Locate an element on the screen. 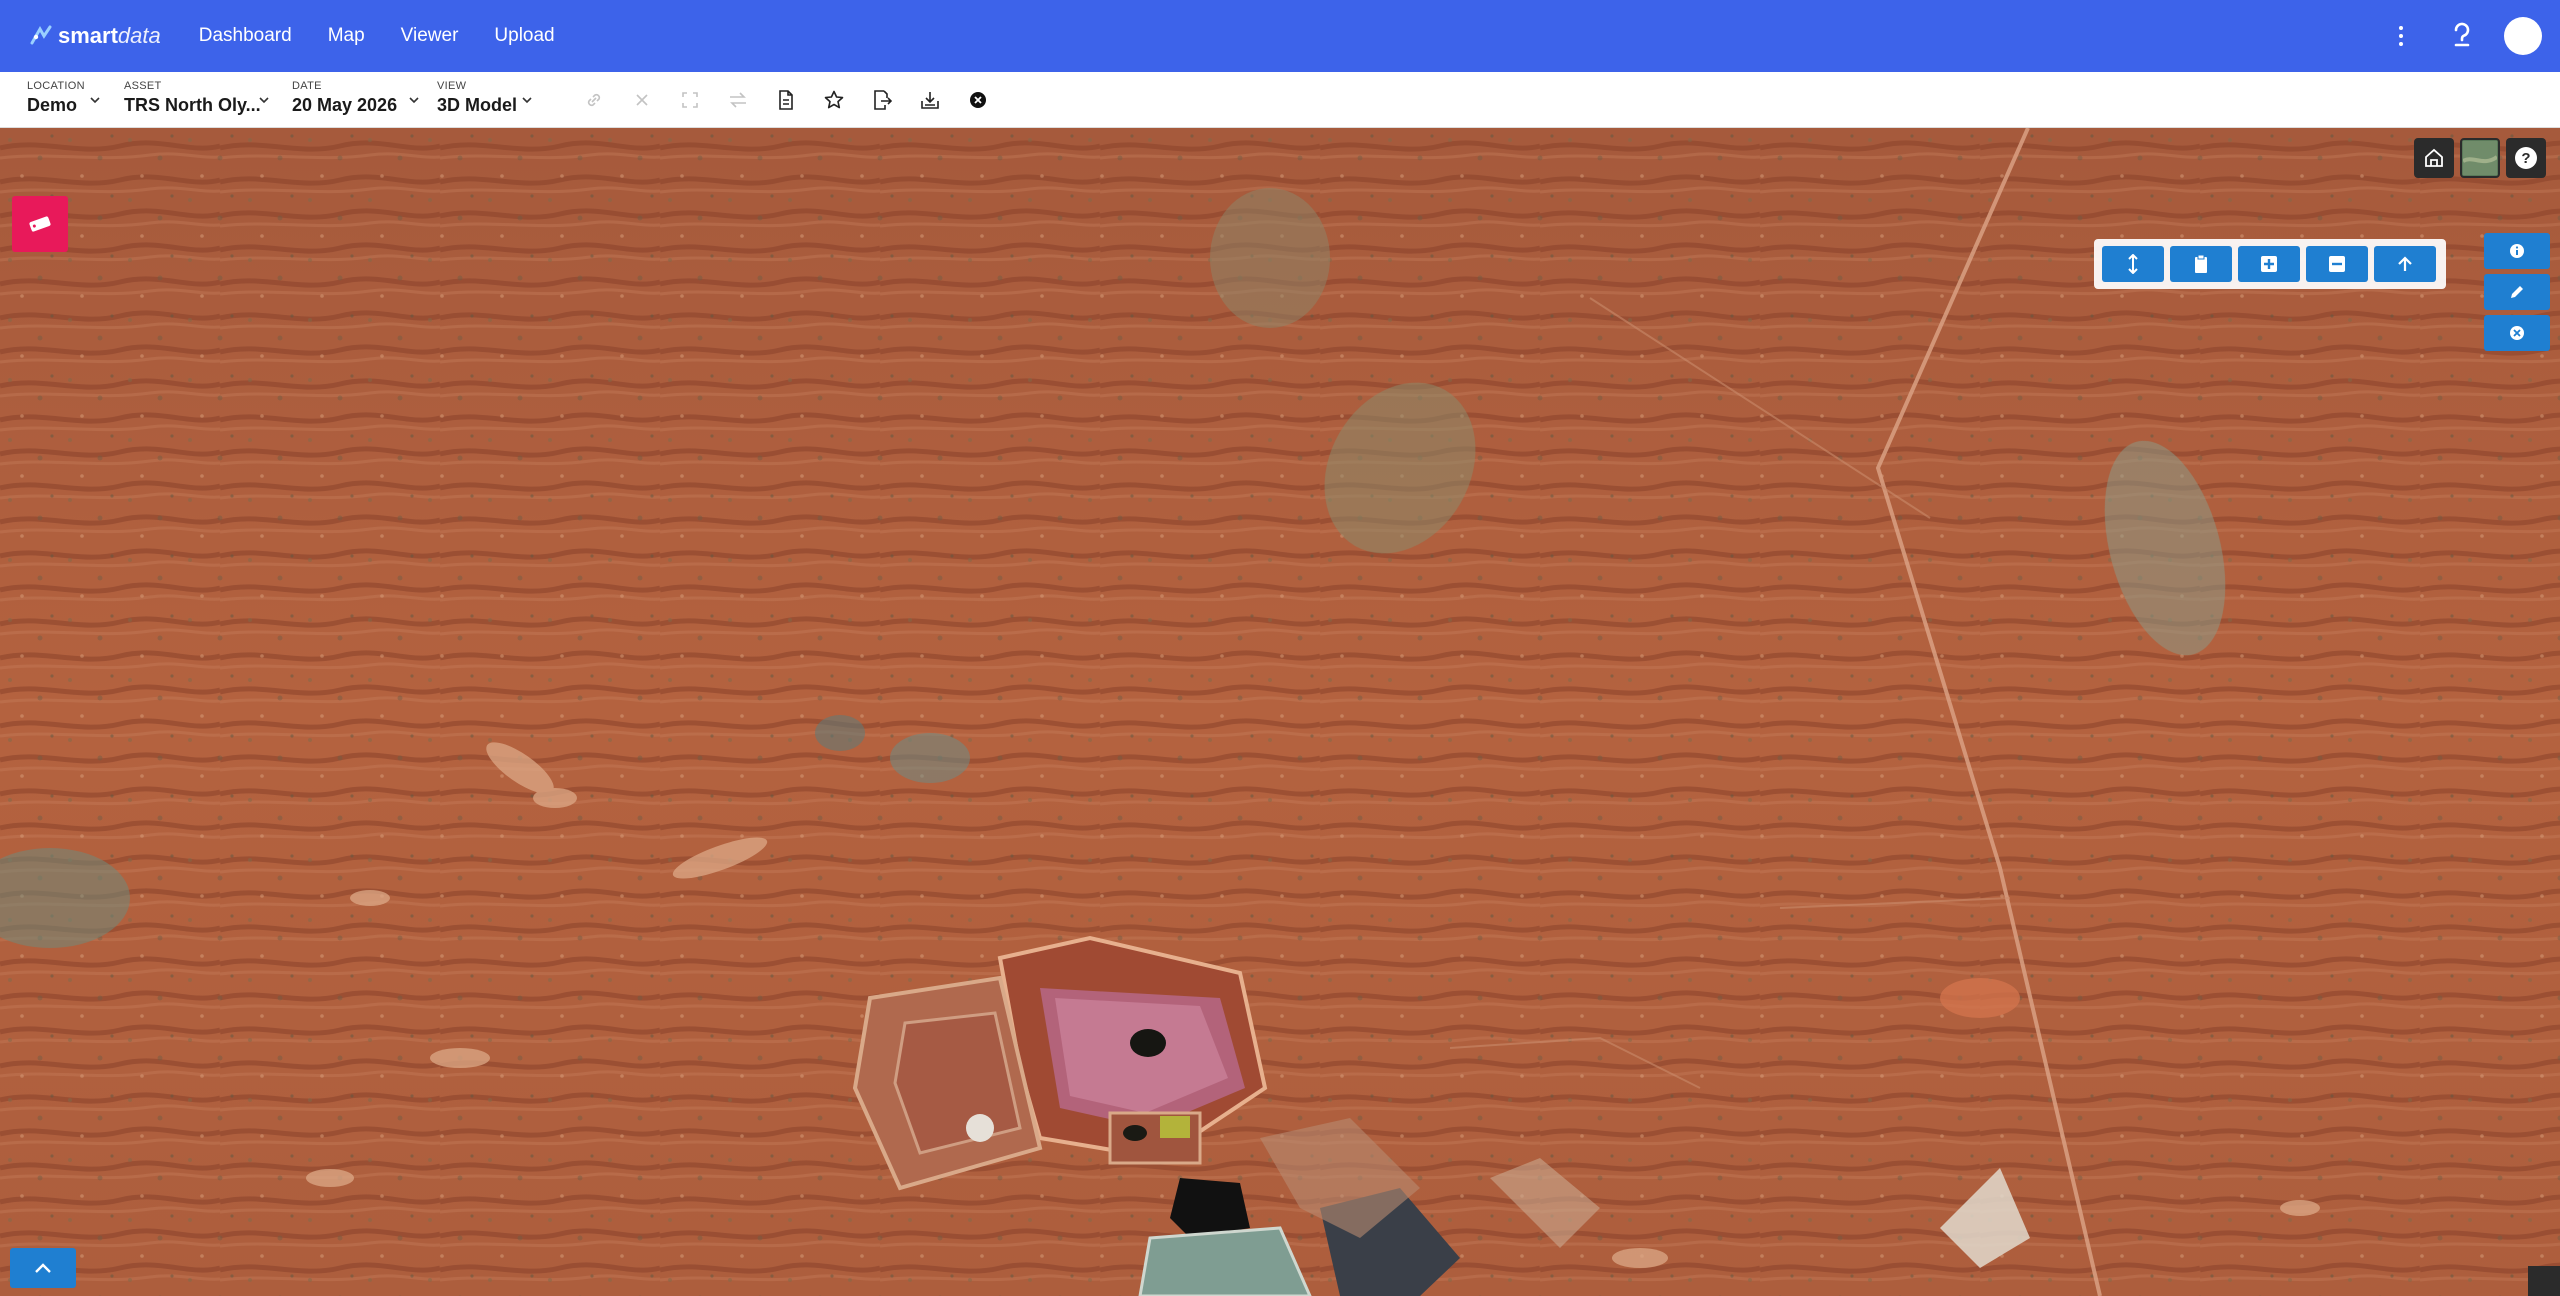  location-value: Demo is located at coordinates (52, 104).